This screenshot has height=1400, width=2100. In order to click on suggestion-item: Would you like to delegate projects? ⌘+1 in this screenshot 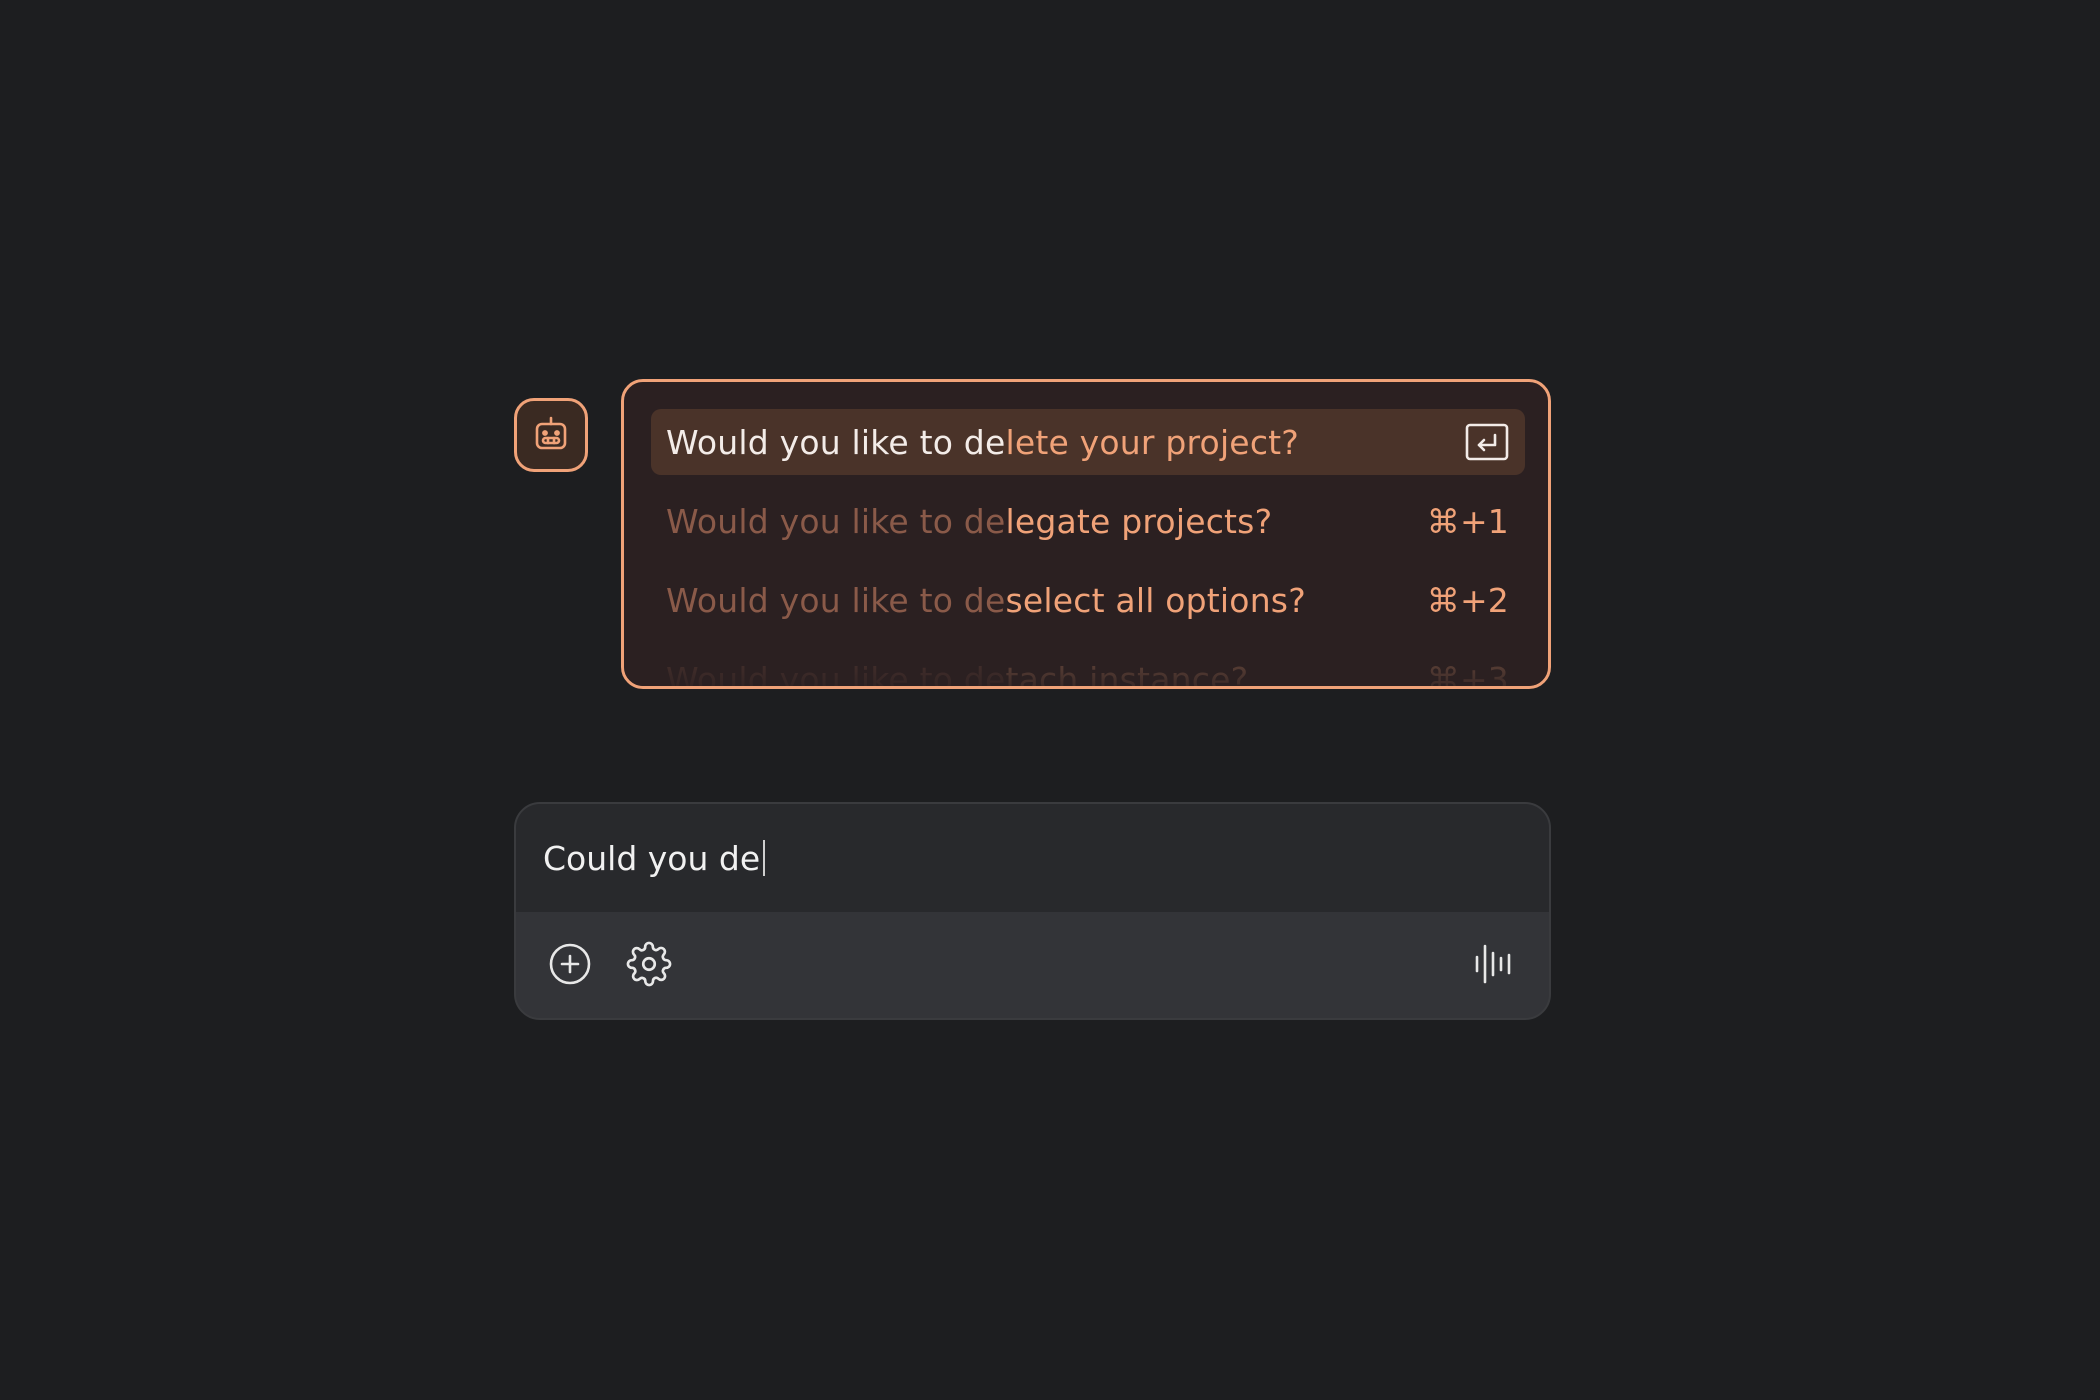, I will do `click(1088, 521)`.